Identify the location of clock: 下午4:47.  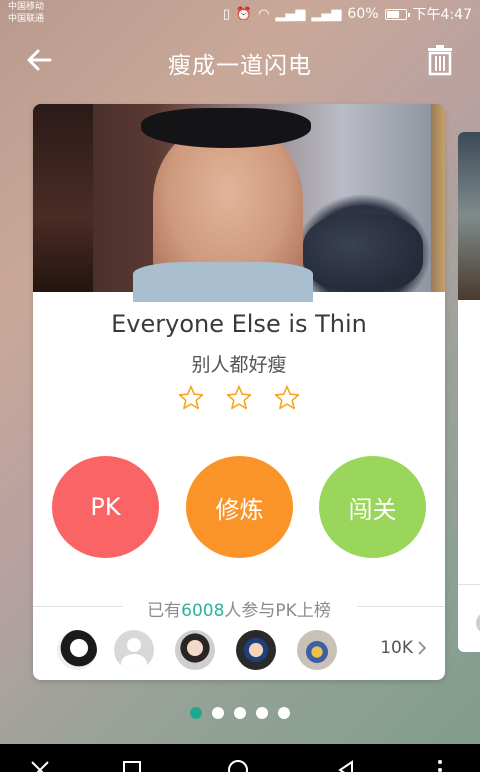
(442, 15).